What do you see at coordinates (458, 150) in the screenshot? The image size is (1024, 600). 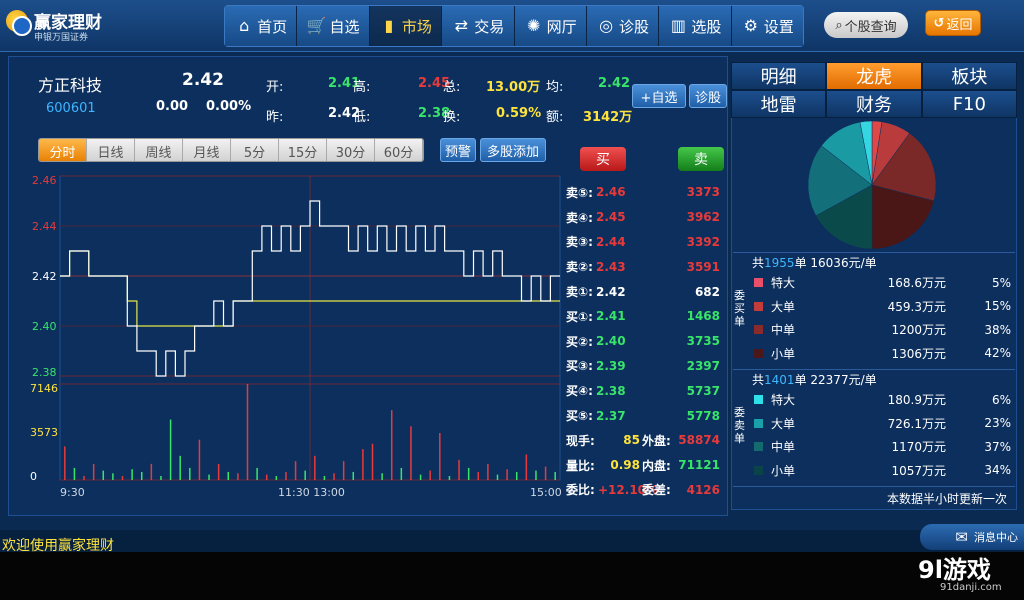 I see `alert-button: 预警` at bounding box center [458, 150].